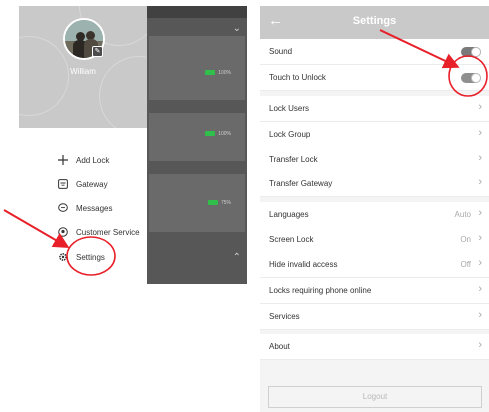 The width and height of the screenshot is (489, 412). Describe the element at coordinates (374, 78) in the screenshot. I see `settings-row-touch-to-unlock: Touch to Unlock` at that location.